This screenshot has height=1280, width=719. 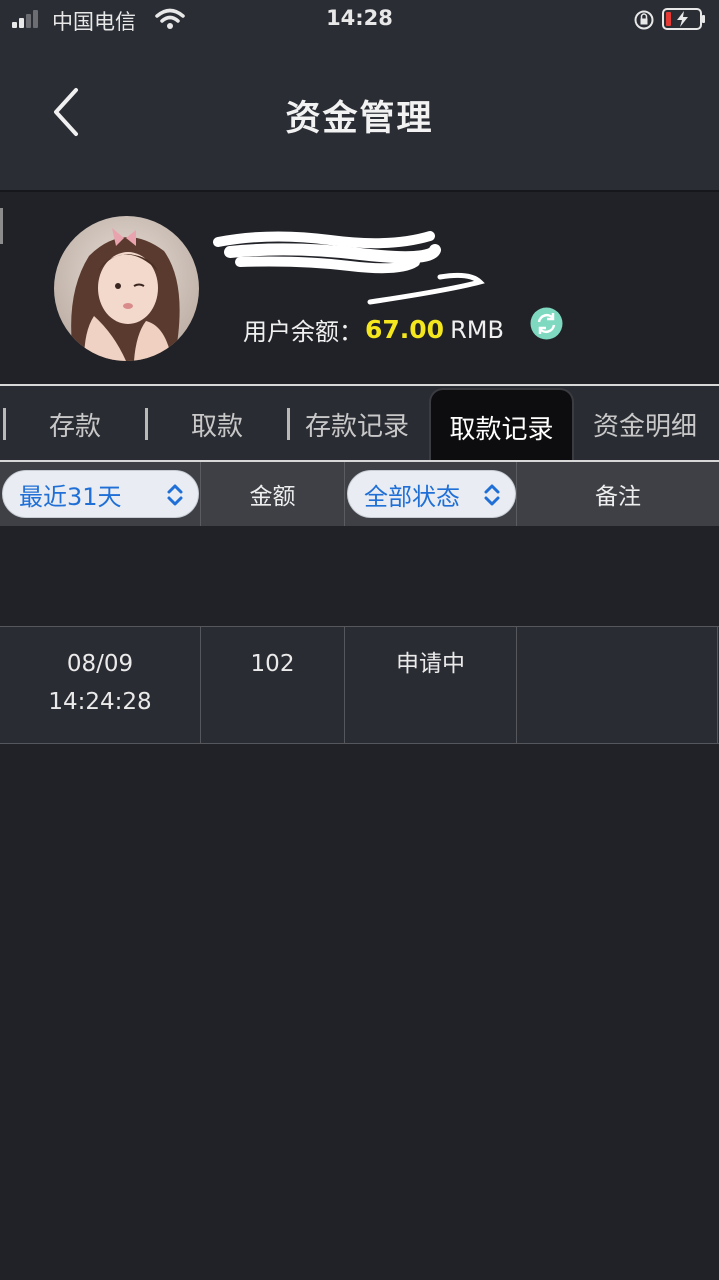 I want to click on period-column-header: 最近31天, so click(x=100, y=494).